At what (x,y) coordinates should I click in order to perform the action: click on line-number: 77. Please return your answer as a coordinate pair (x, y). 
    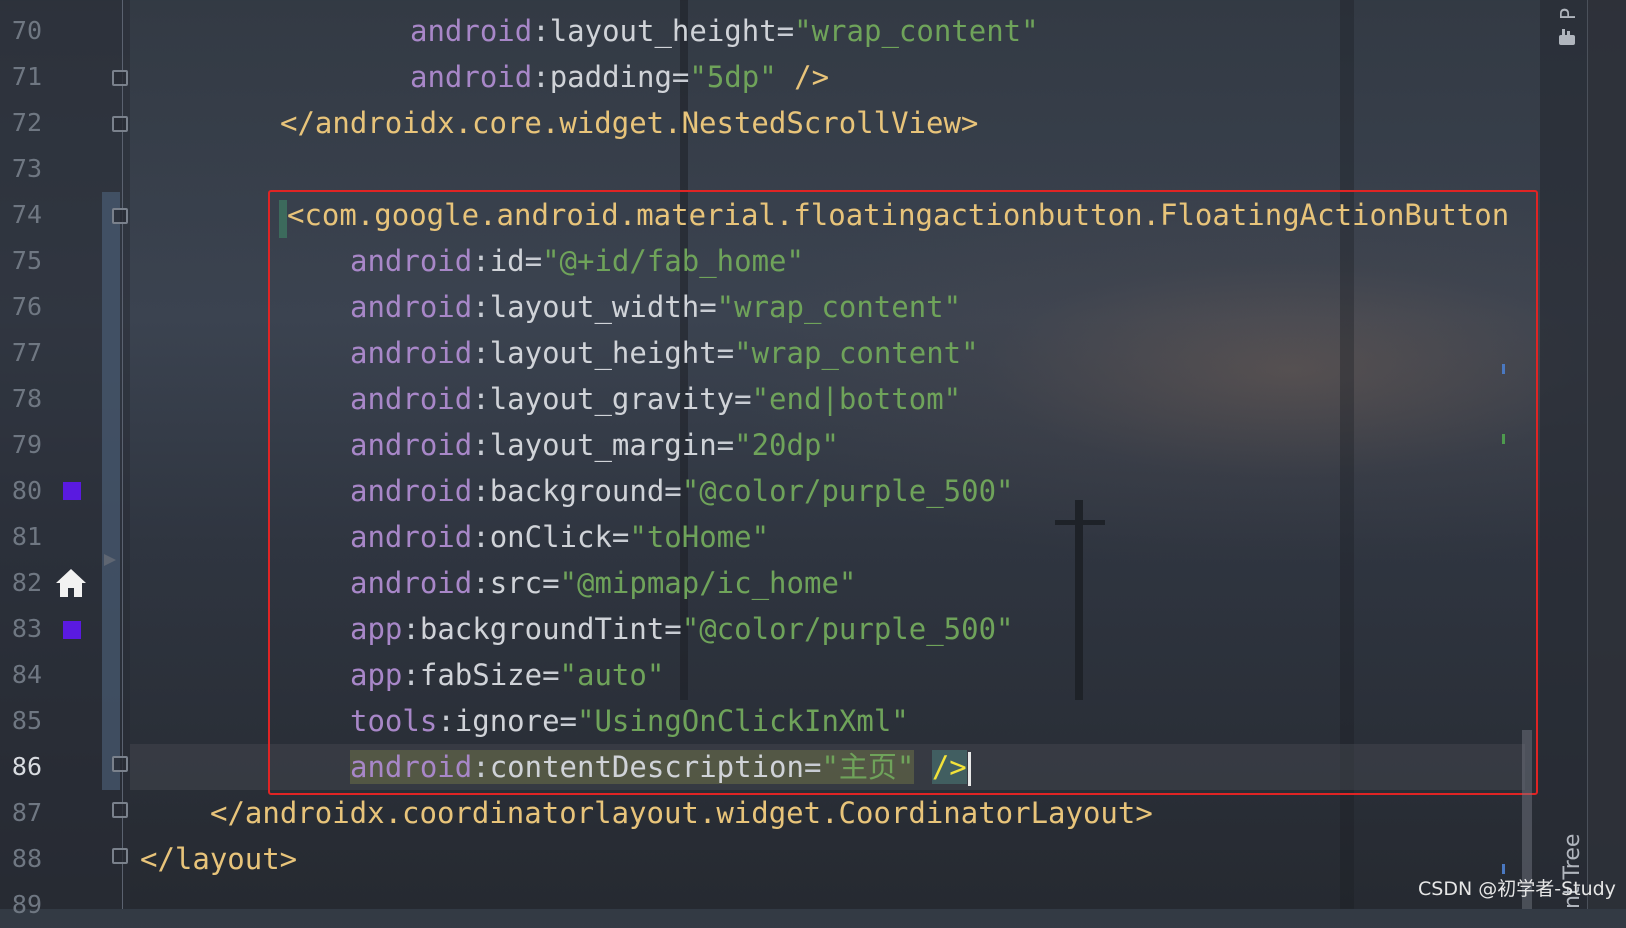
    Looking at the image, I should click on (26, 352).